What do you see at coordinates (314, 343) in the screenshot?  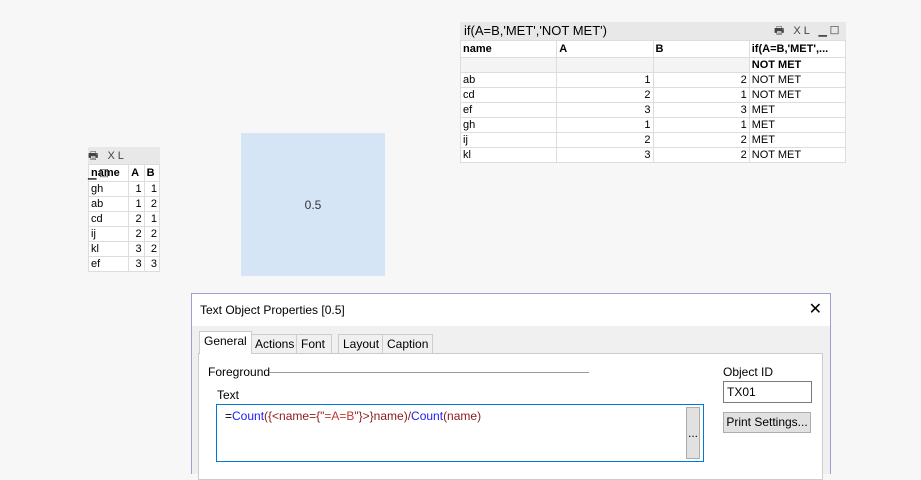 I see `tab-font: Font` at bounding box center [314, 343].